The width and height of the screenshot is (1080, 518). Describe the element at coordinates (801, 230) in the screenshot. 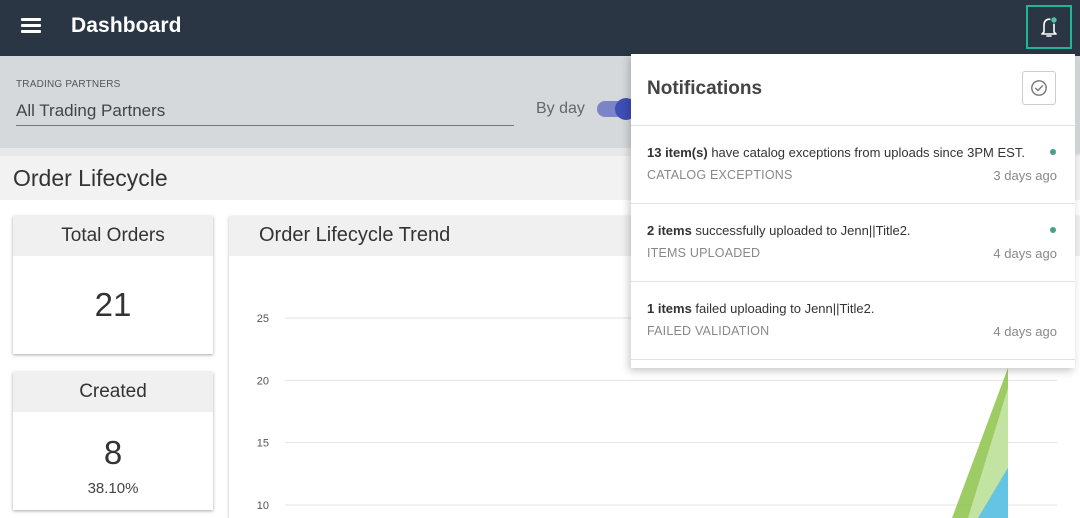

I see `notification-text: successfully uploaded to Jenn||Title2.` at that location.